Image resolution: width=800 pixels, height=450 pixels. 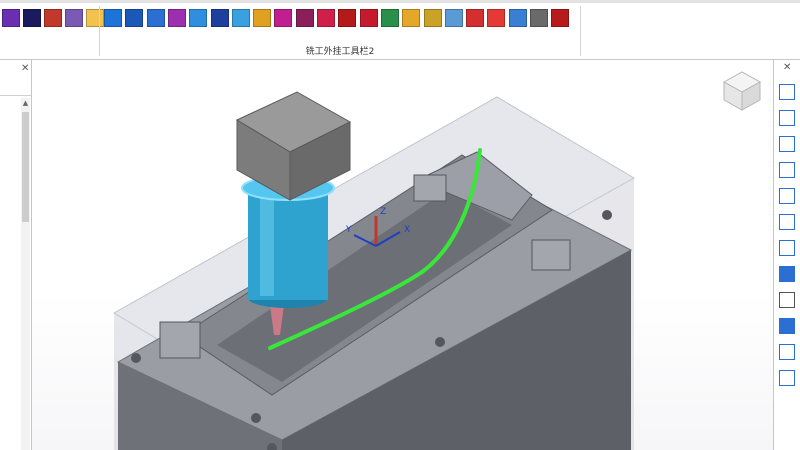 What do you see at coordinates (25, 167) in the screenshot?
I see `scroll-thumb` at bounding box center [25, 167].